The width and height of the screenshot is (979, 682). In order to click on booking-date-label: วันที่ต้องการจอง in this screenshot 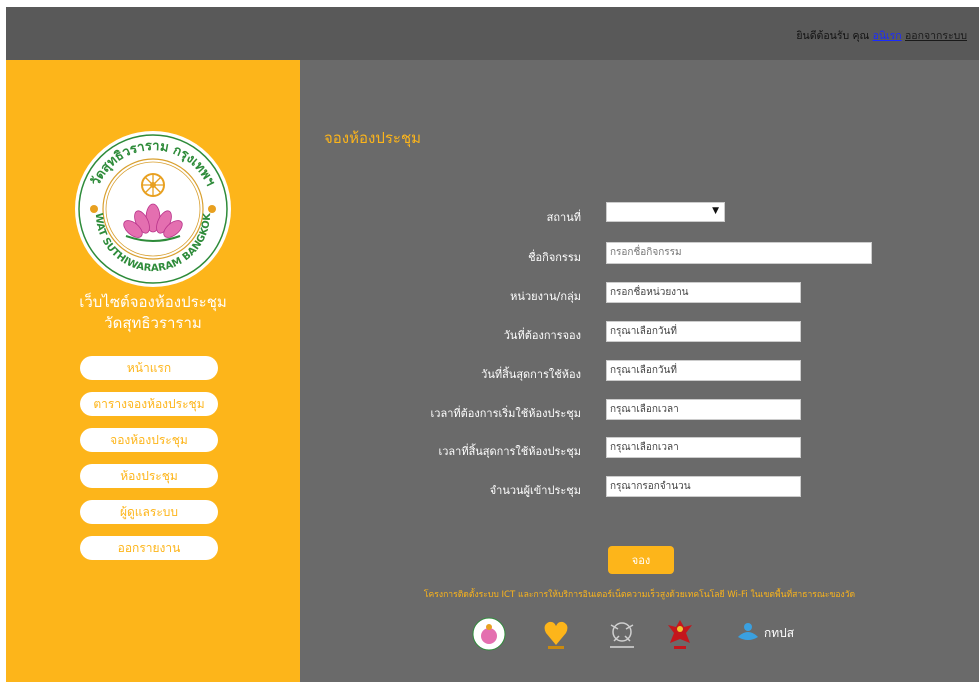, I will do `click(542, 335)`.